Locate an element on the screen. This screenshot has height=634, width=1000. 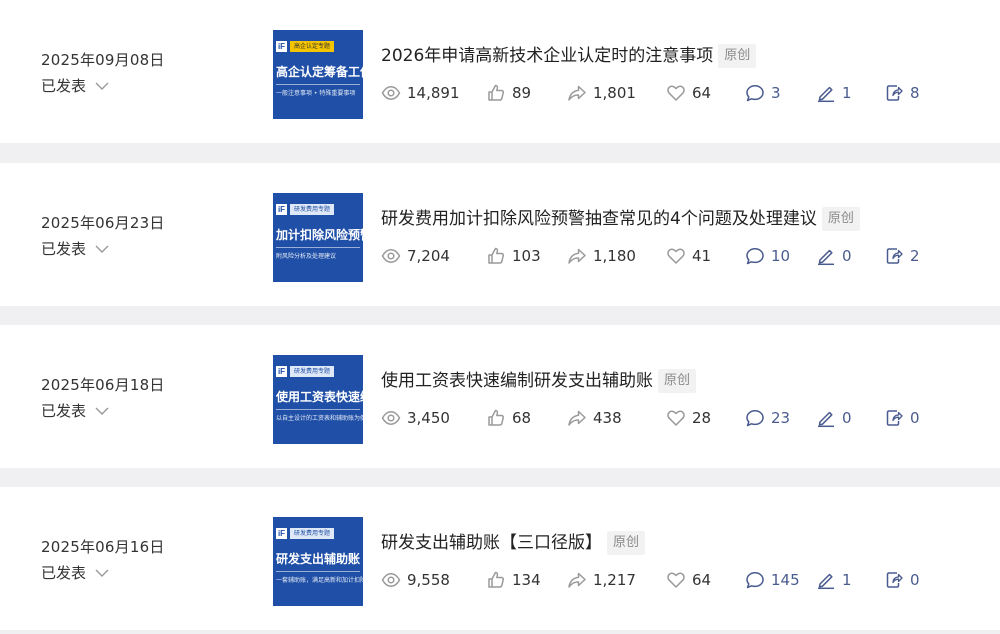
favorites-count: 28 is located at coordinates (702, 418).